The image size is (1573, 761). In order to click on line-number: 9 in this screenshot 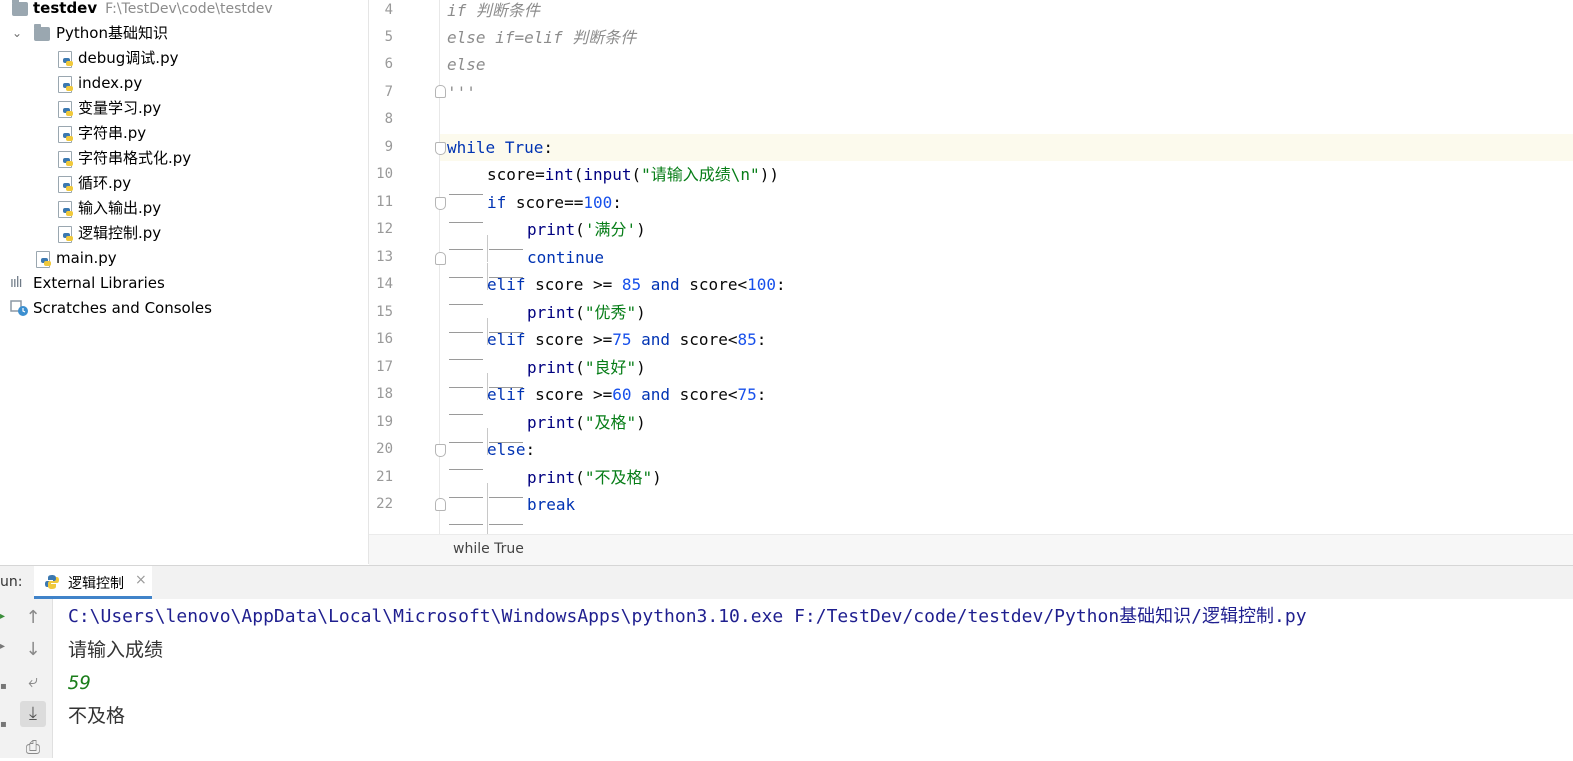, I will do `click(388, 147)`.